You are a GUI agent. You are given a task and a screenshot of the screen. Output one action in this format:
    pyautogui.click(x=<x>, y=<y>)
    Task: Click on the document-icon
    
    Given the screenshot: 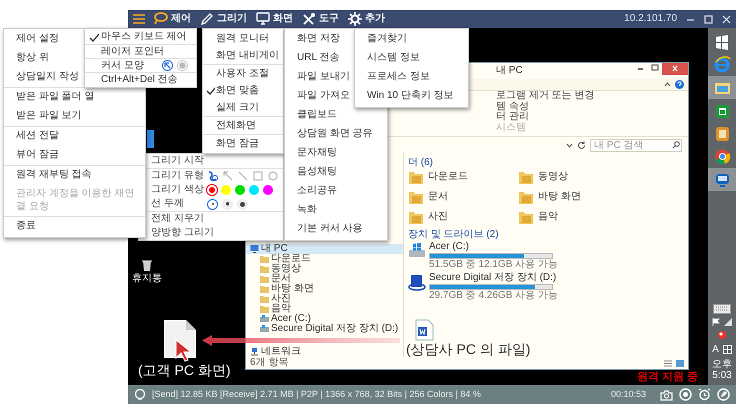 What is the action you would take?
    pyautogui.click(x=424, y=330)
    